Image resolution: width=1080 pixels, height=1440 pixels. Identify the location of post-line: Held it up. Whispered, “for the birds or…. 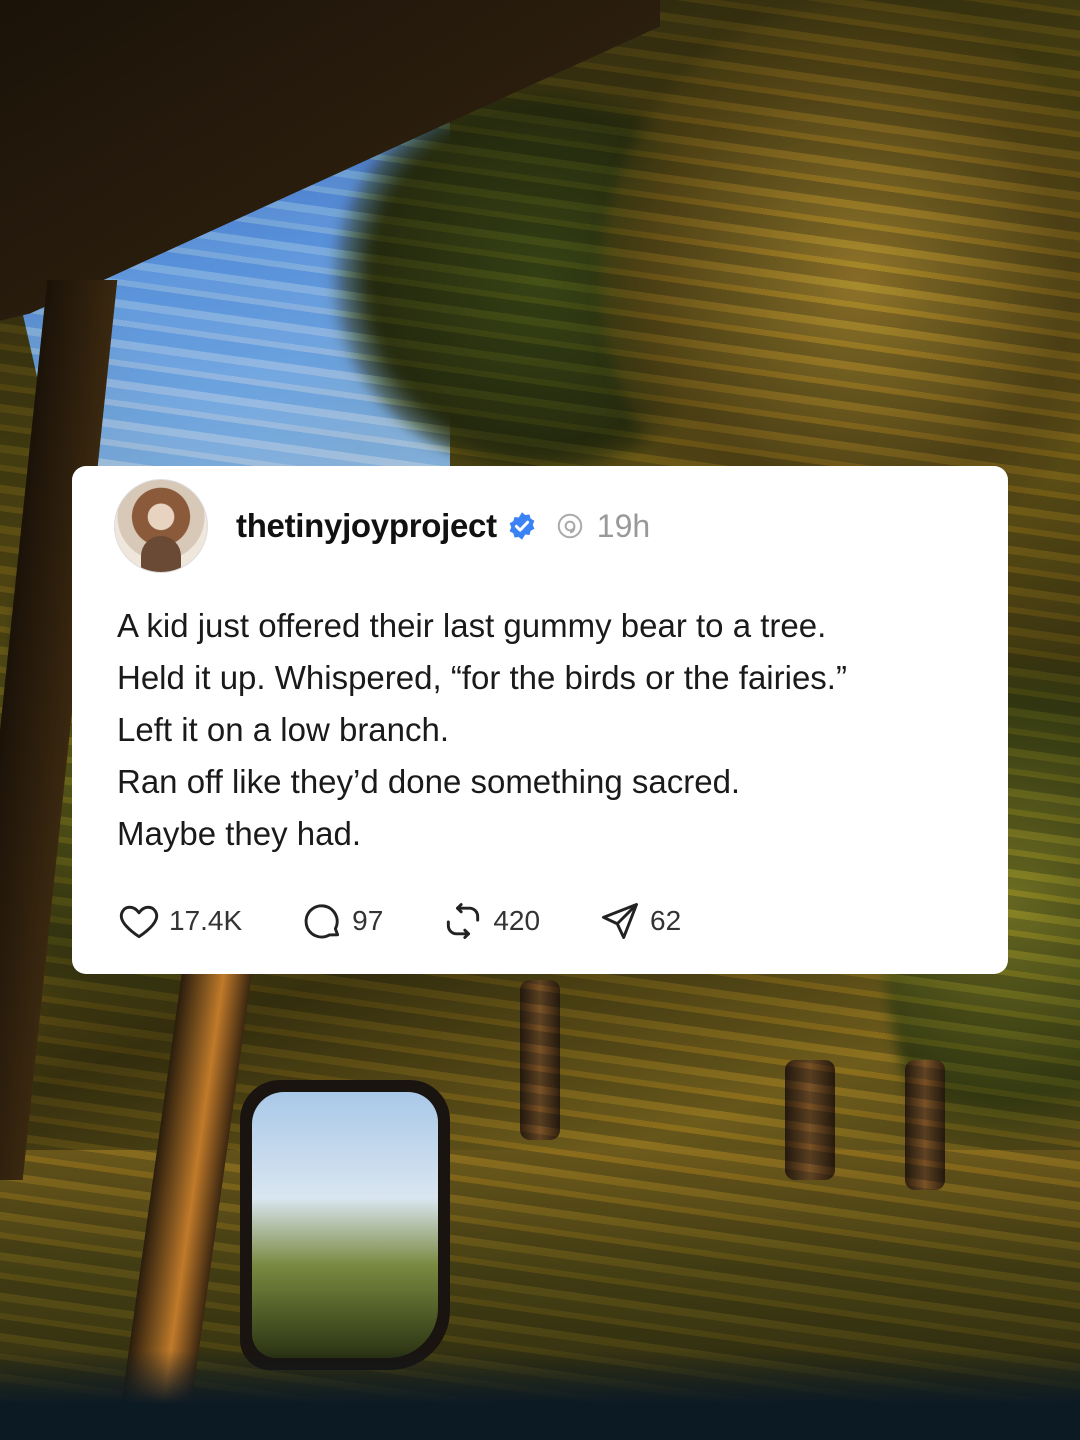
(482, 677).